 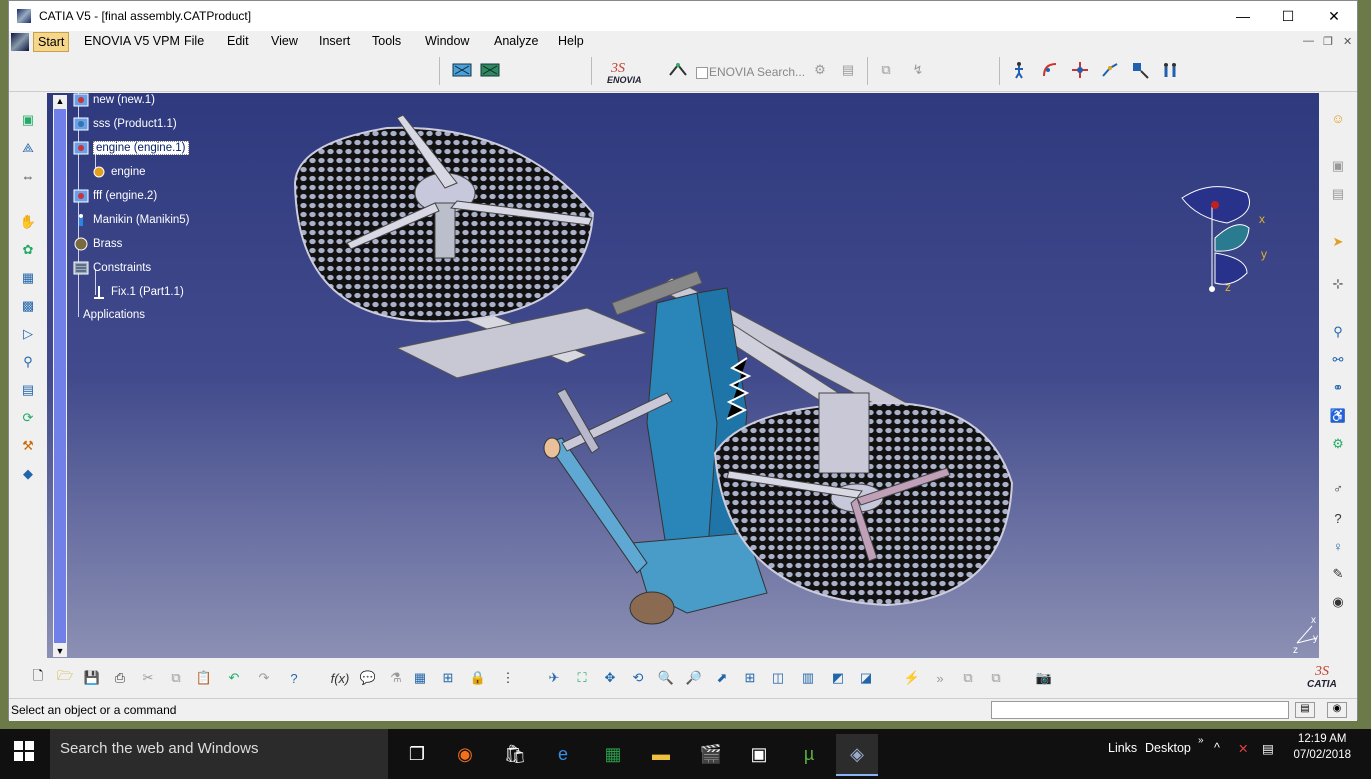 I want to click on edge-icon: e, so click(x=563, y=754).